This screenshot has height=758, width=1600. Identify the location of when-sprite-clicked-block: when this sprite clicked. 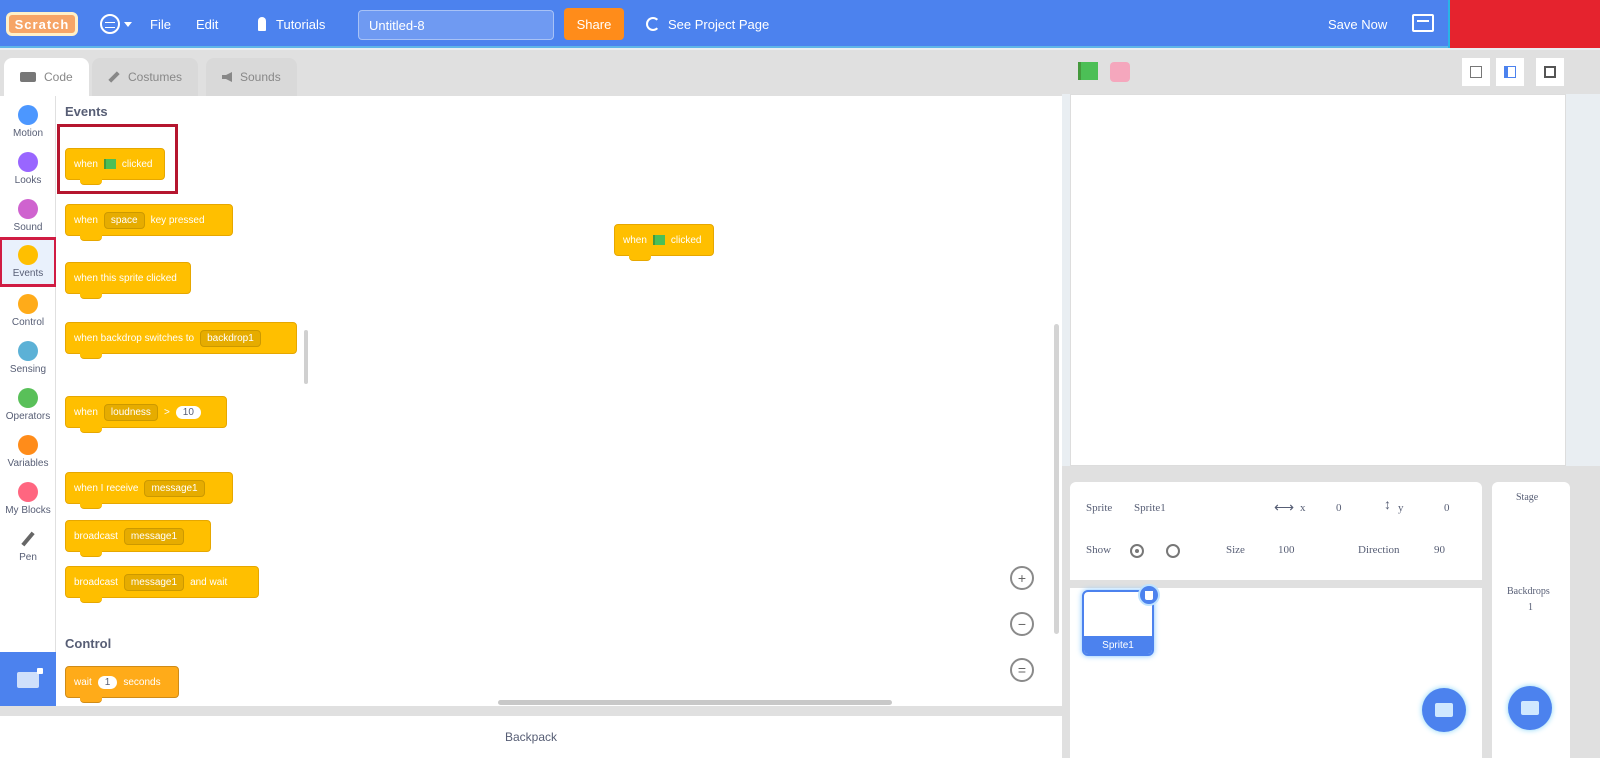
(128, 275).